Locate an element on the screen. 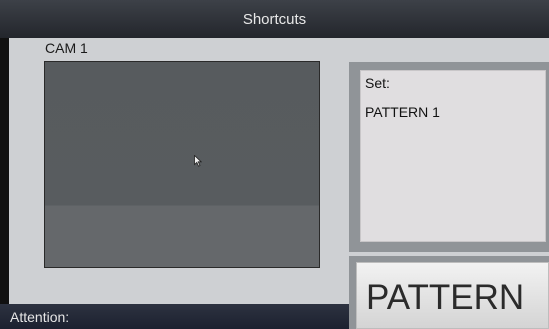  set-value: PATTERN 1 is located at coordinates (402, 112).